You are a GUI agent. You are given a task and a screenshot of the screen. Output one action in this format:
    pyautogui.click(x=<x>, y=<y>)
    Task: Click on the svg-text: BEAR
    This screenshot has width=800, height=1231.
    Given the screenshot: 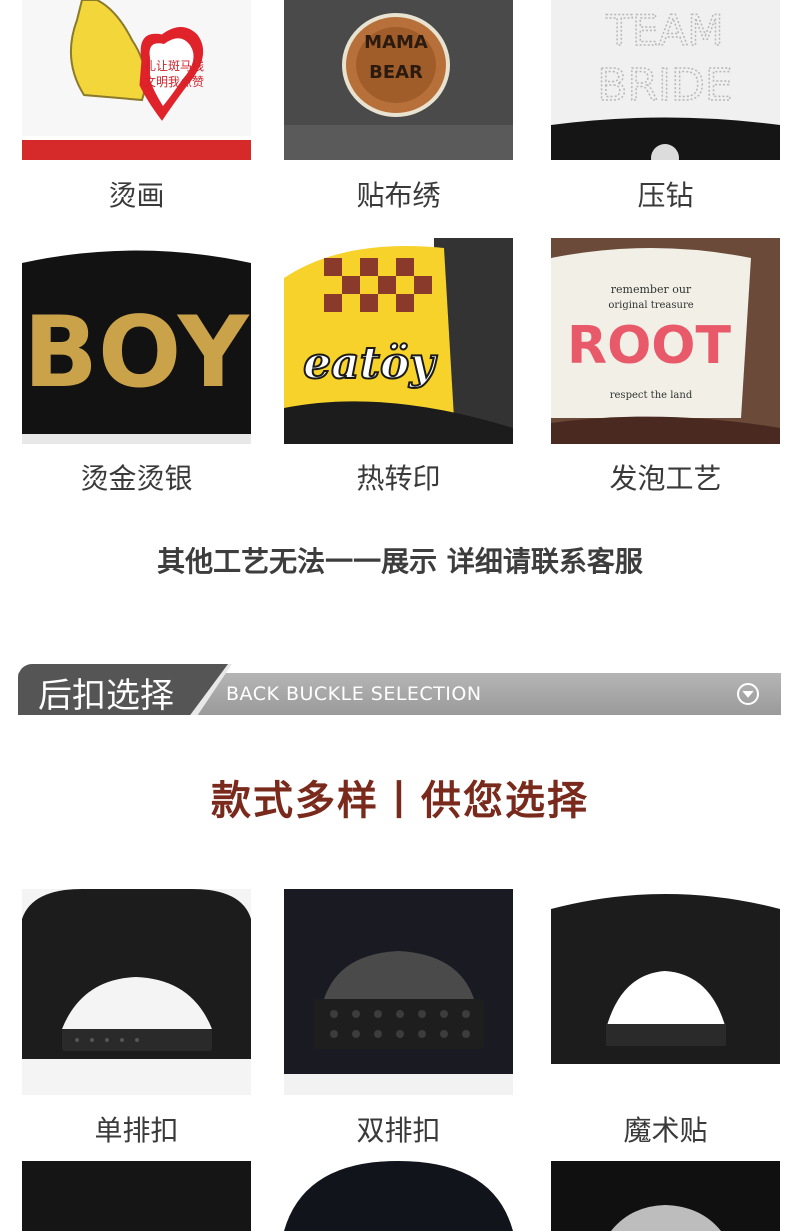 What is the action you would take?
    pyautogui.click(x=396, y=72)
    